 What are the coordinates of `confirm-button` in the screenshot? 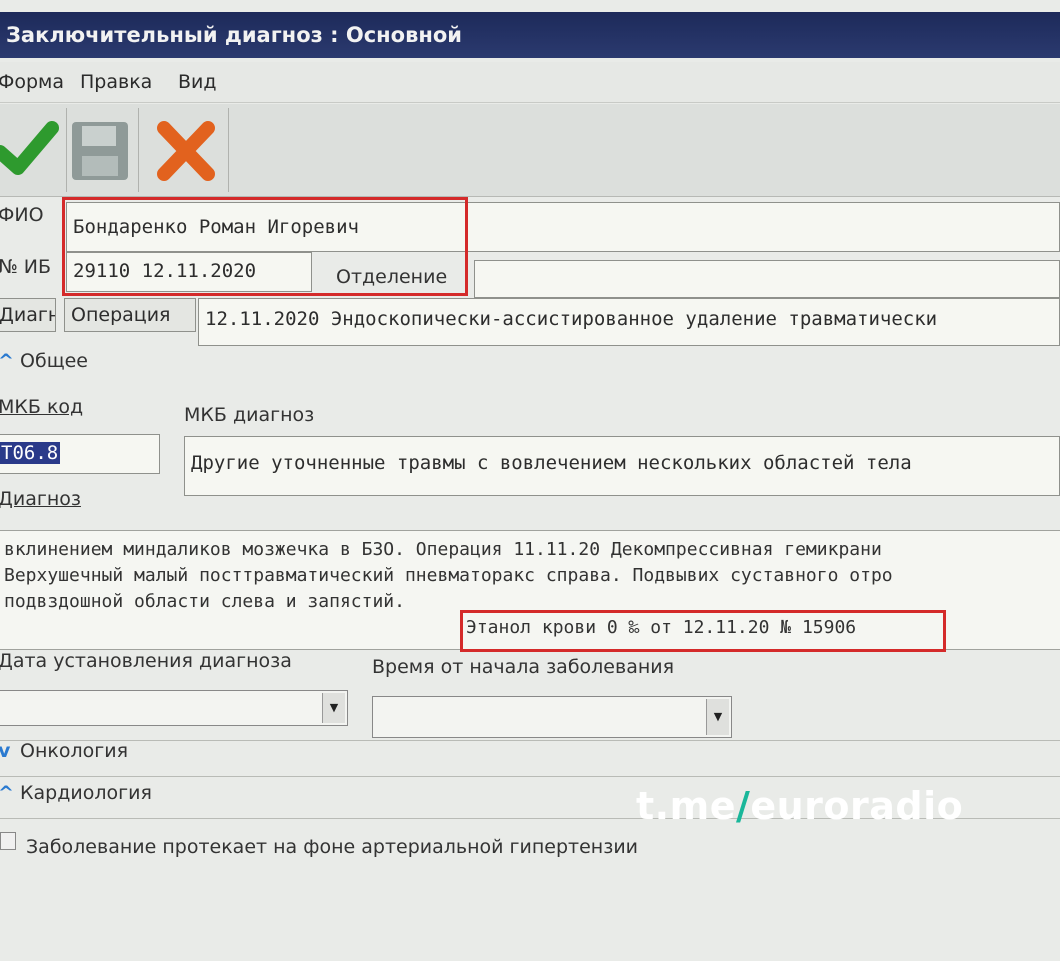 It's located at (33, 150).